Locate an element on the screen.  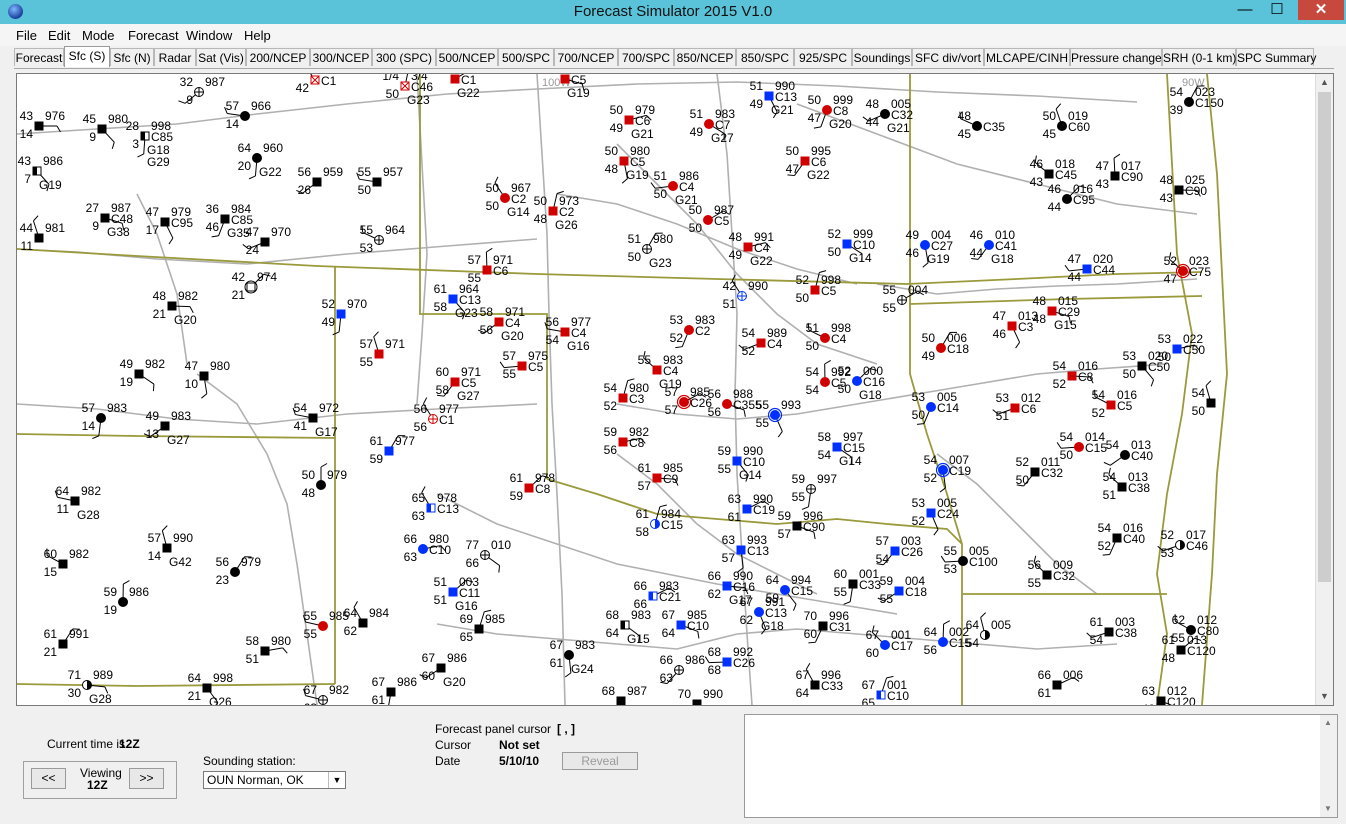
station-plot: 5047999C8G20 is located at coordinates (831, 112).